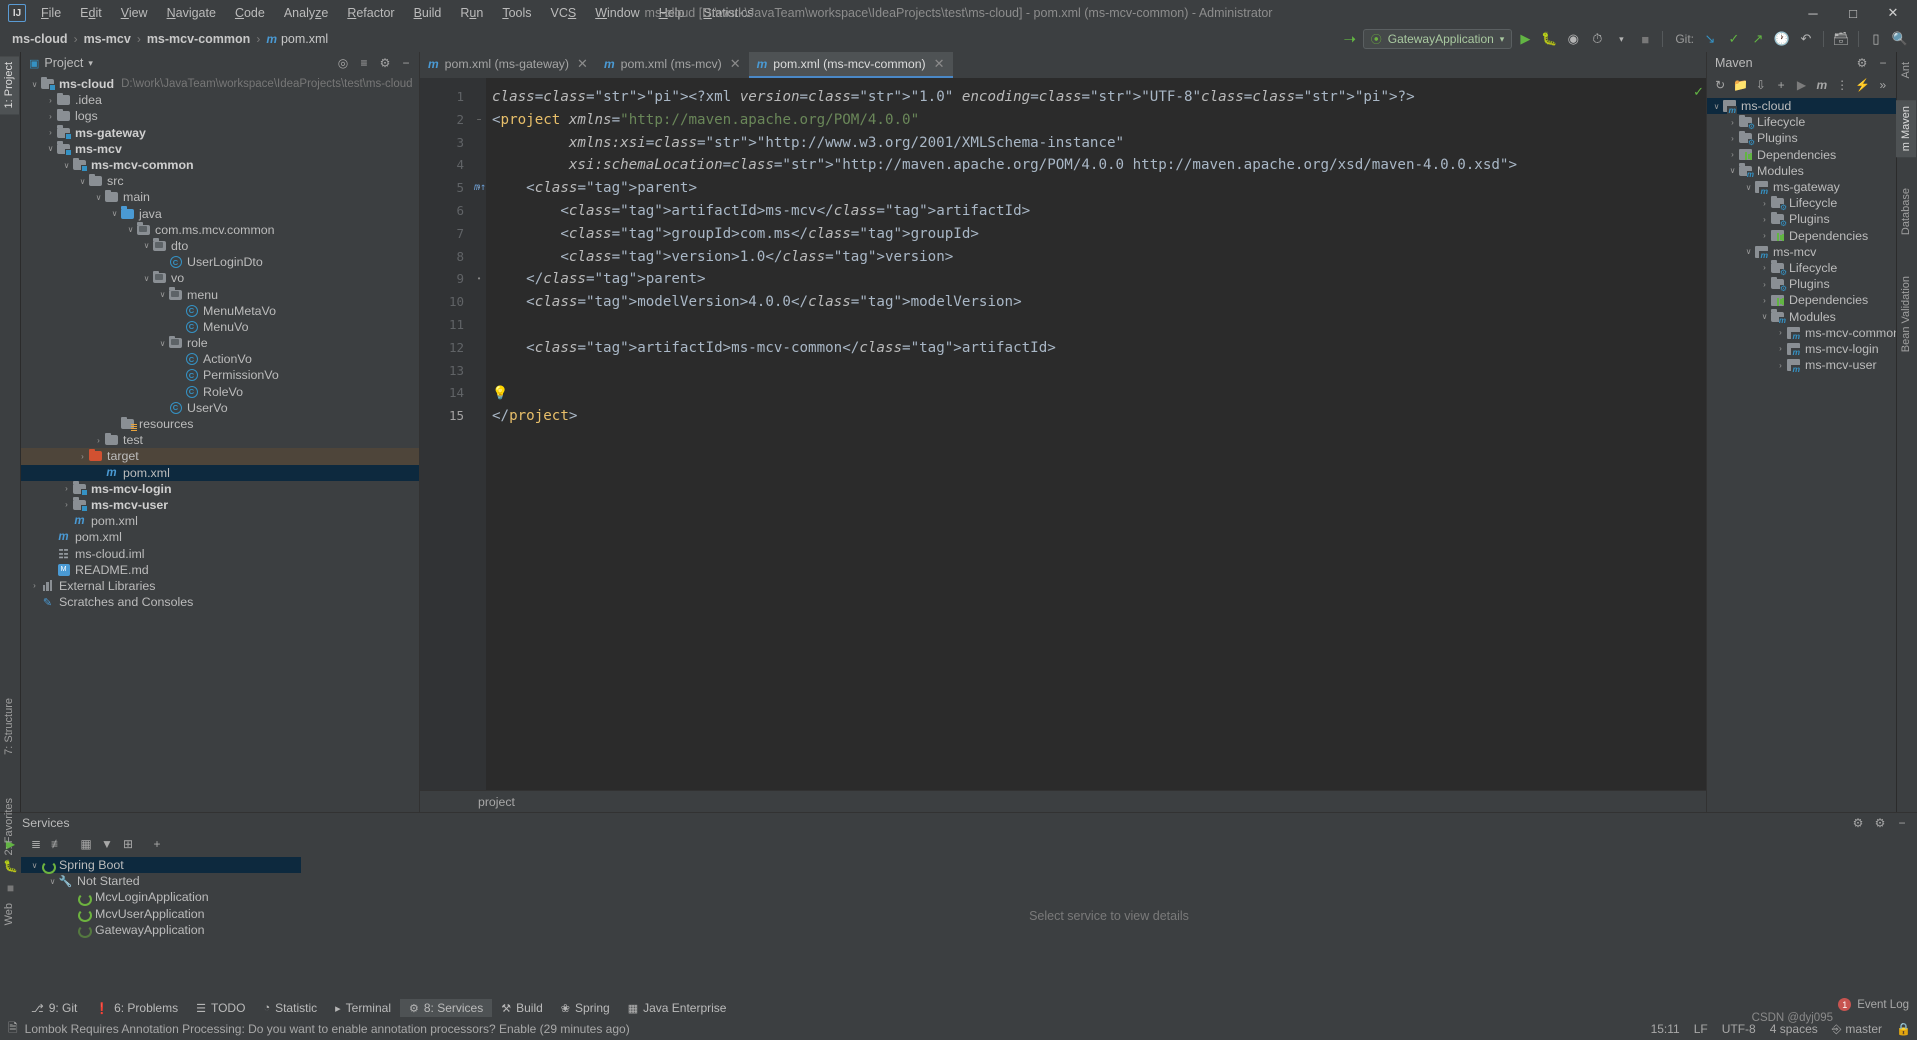 The width and height of the screenshot is (1917, 1040). Describe the element at coordinates (1903, 1029) in the screenshot. I see `read-only-icon: 🔒` at that location.